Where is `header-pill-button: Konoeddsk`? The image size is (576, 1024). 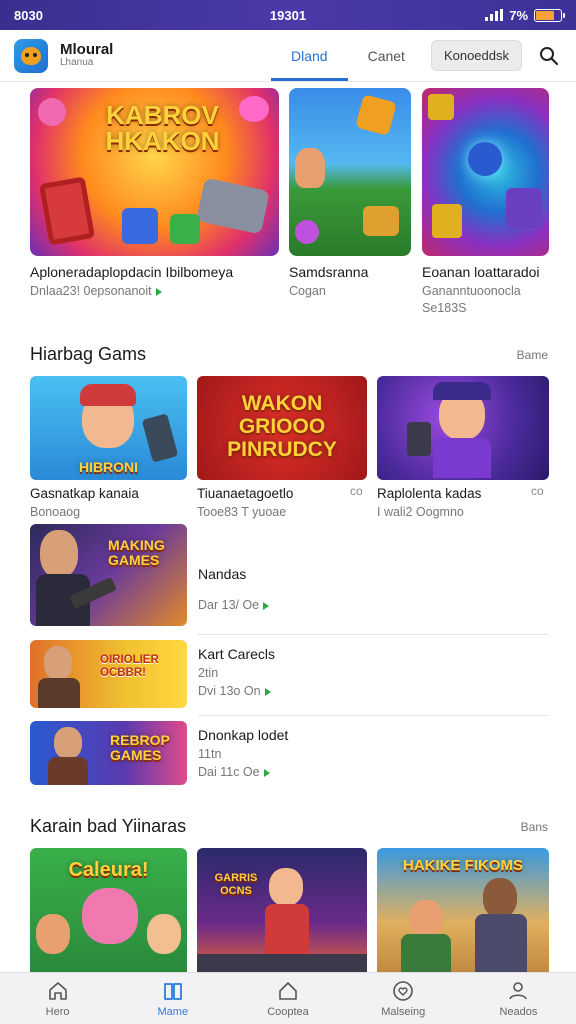
header-pill-button: Konoeddsk is located at coordinates (476, 55).